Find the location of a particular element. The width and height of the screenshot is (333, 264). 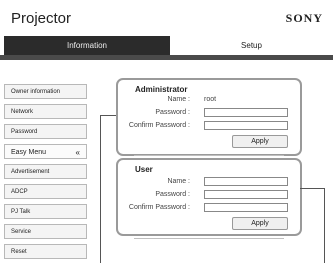

user-title: User is located at coordinates (144, 169).